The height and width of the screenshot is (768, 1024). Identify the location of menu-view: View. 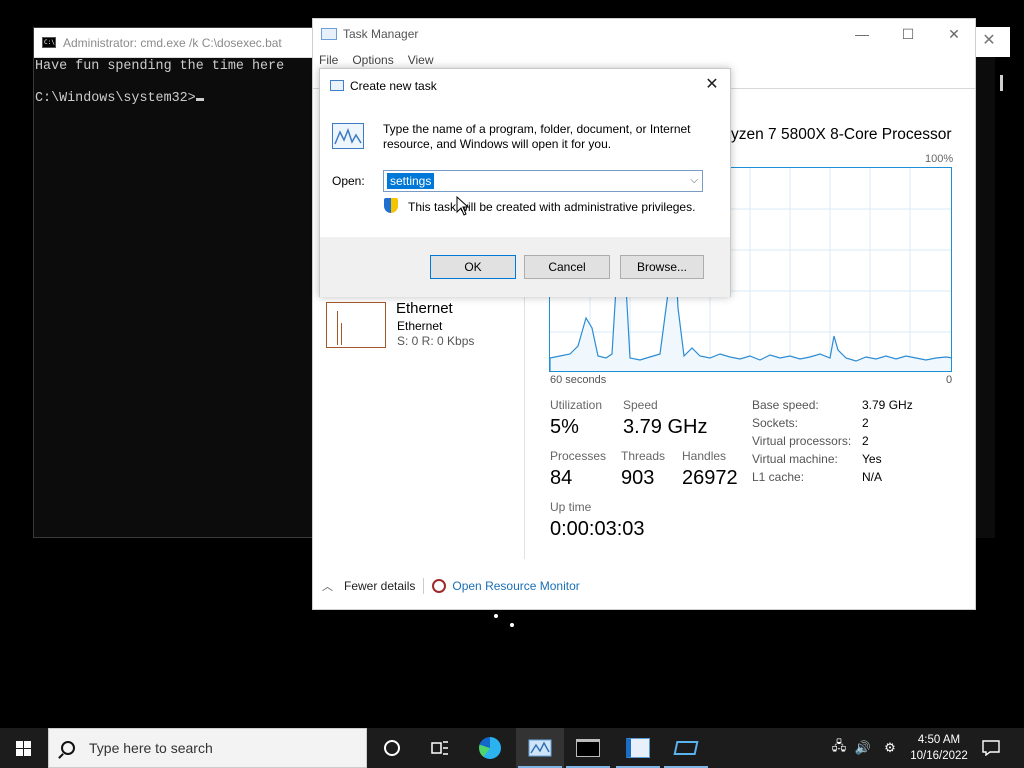
(421, 60).